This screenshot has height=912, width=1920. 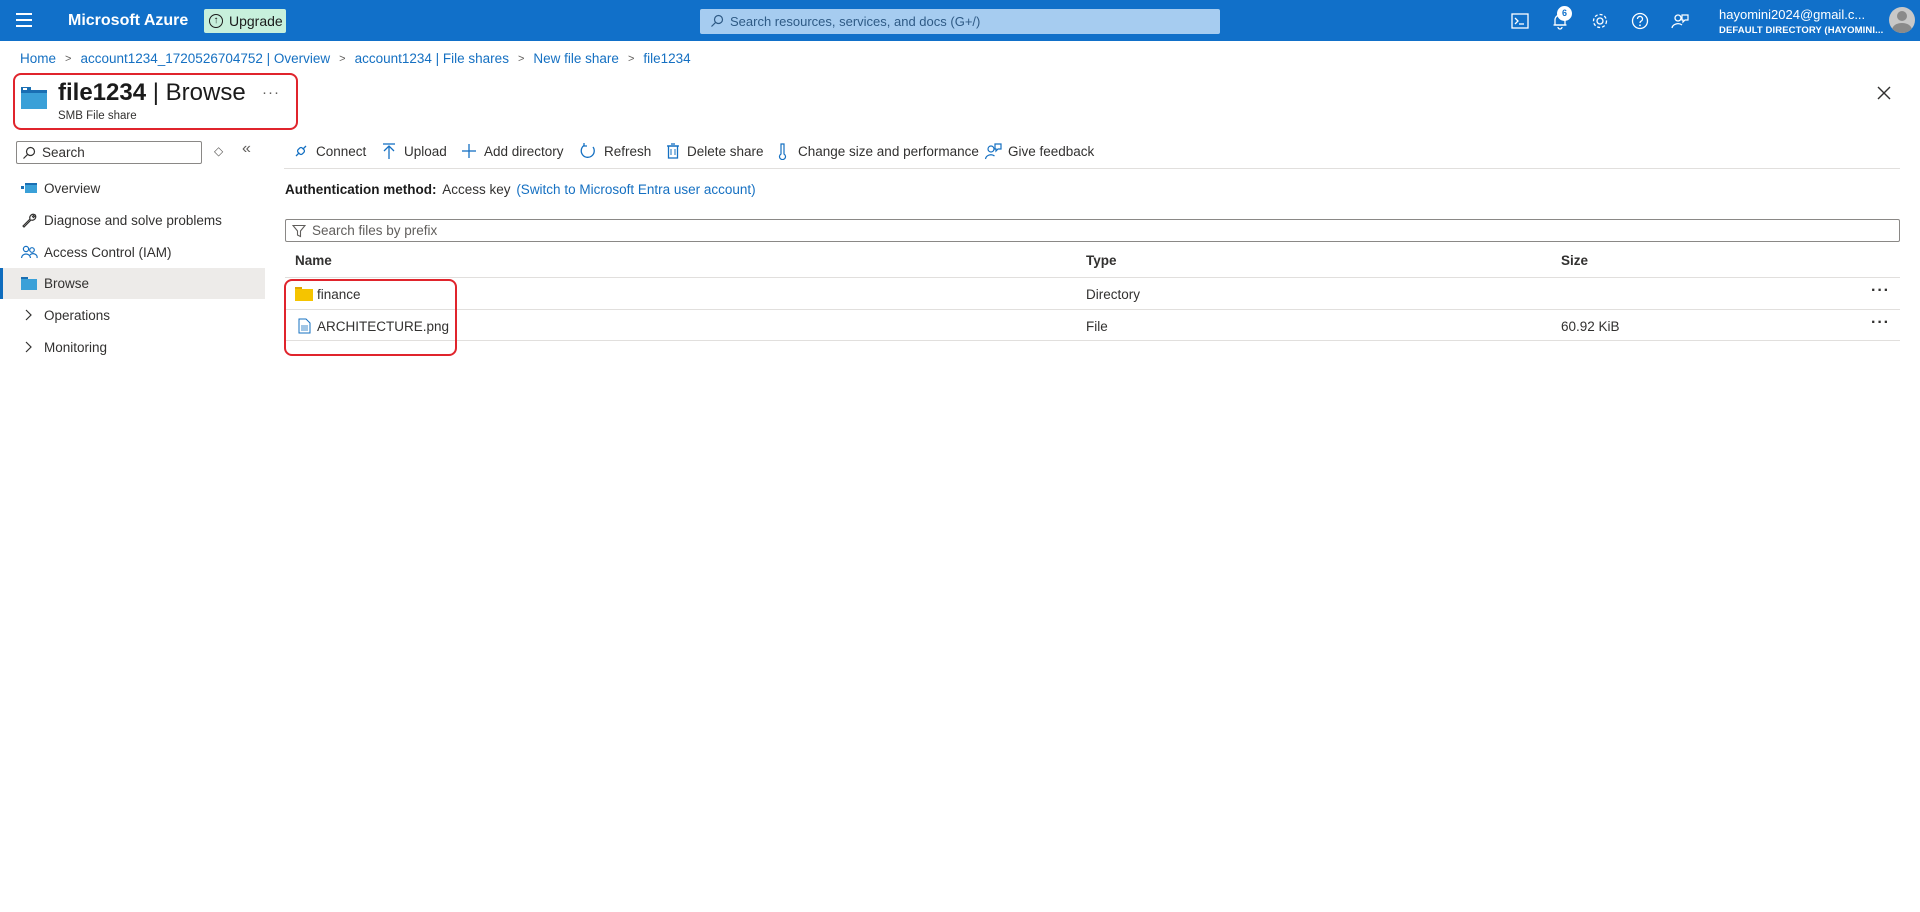 I want to click on sidebar-item-browse: Browse, so click(x=132, y=283).